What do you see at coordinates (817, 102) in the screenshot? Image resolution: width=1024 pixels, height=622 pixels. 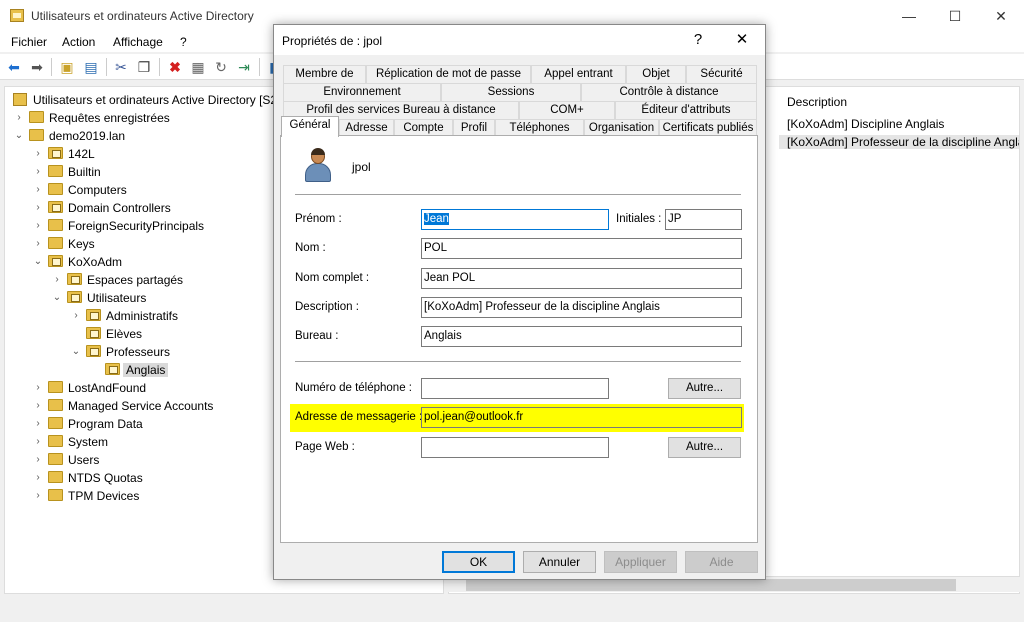 I see `column-header-description: Description` at bounding box center [817, 102].